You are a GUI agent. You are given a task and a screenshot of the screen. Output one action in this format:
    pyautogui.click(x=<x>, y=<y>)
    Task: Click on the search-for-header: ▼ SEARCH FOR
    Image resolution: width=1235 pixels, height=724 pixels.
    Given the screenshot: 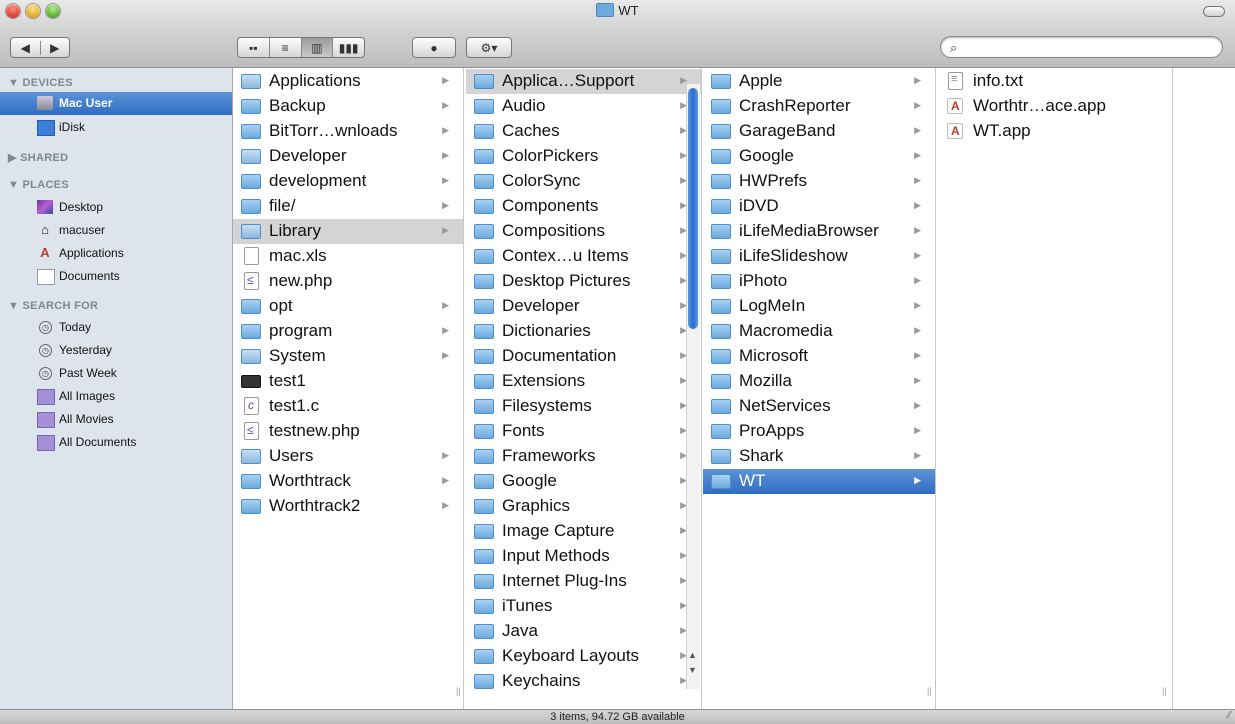 What is the action you would take?
    pyautogui.click(x=53, y=306)
    